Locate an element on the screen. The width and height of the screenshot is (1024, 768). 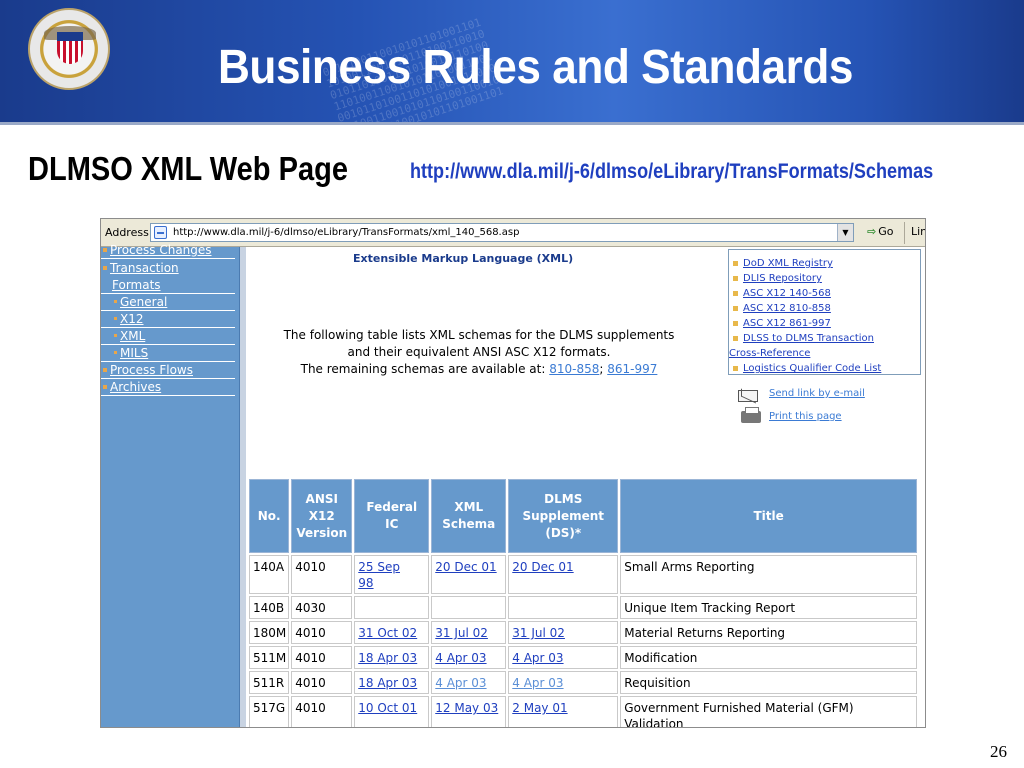
cell-xml-schema is located at coordinates (469, 607).